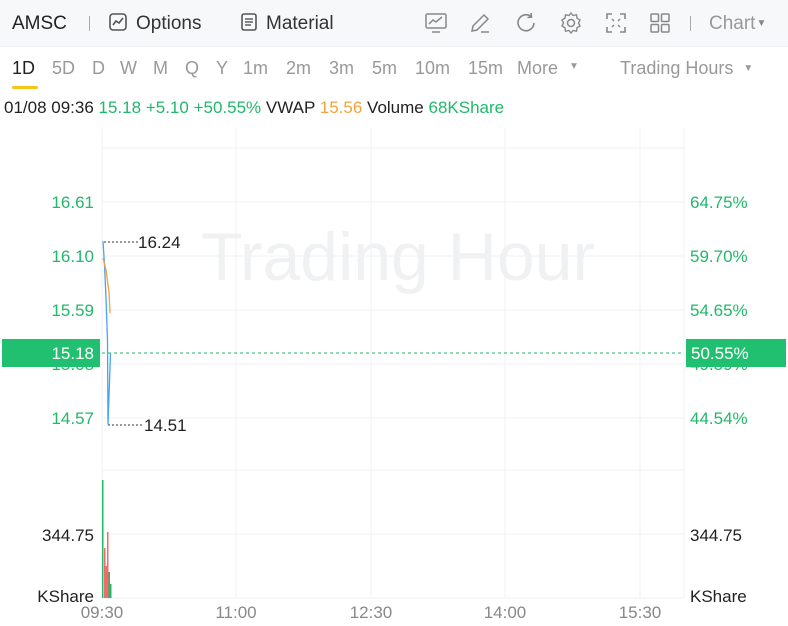 The height and width of the screenshot is (626, 788). I want to click on x-tick: 14:00, so click(505, 612).